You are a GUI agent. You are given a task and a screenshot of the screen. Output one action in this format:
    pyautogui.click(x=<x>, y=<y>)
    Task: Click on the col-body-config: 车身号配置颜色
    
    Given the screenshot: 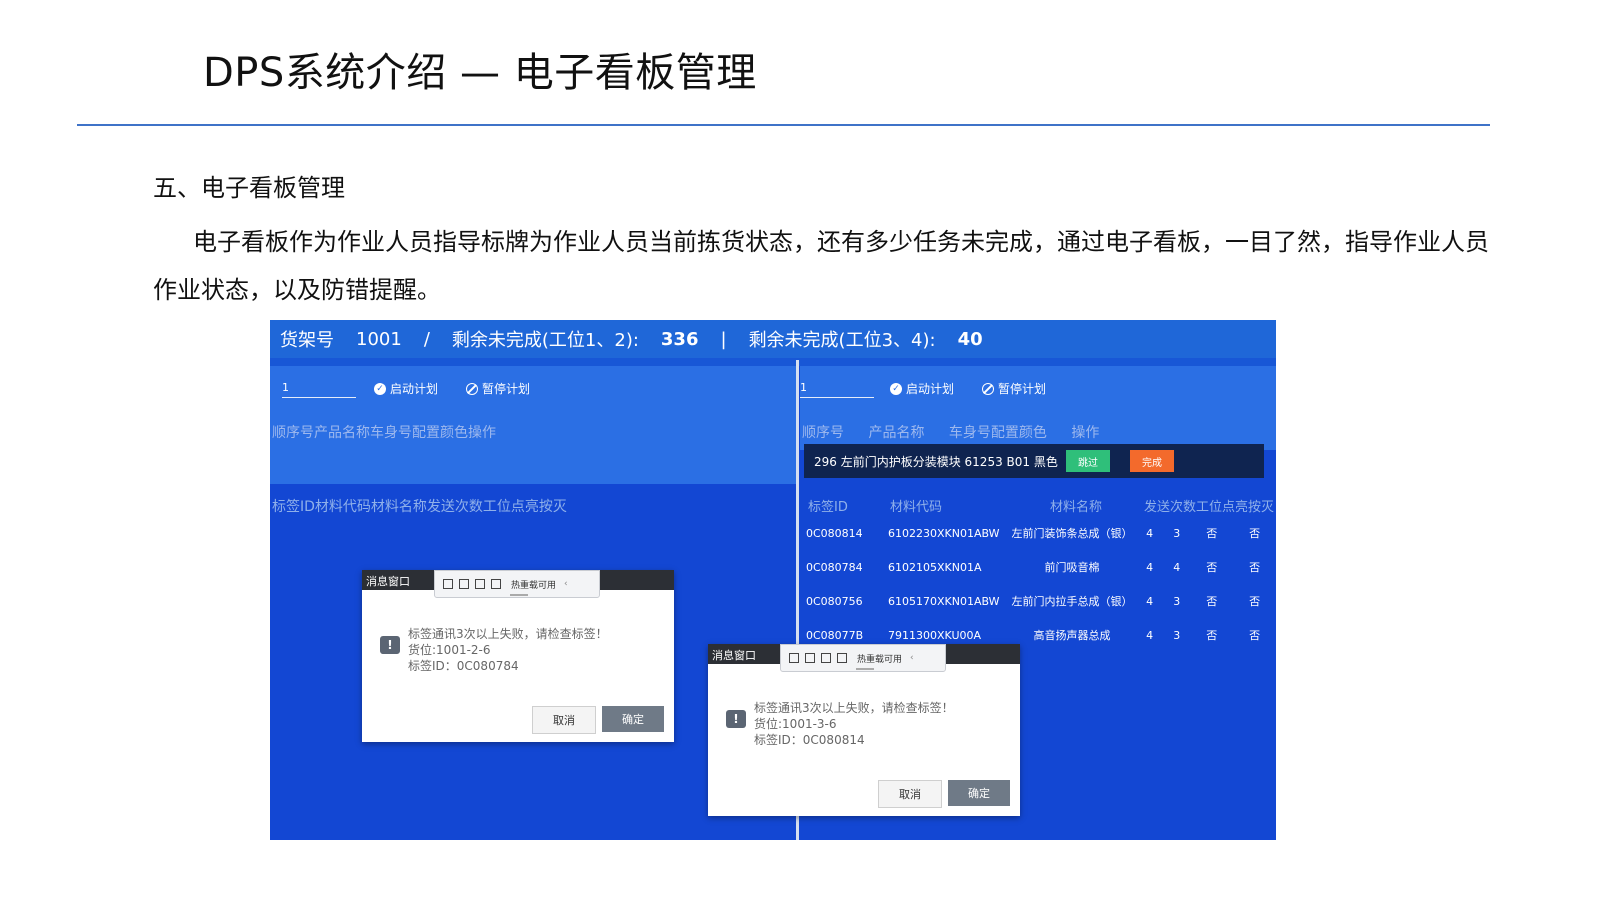 What is the action you would take?
    pyautogui.click(x=997, y=433)
    